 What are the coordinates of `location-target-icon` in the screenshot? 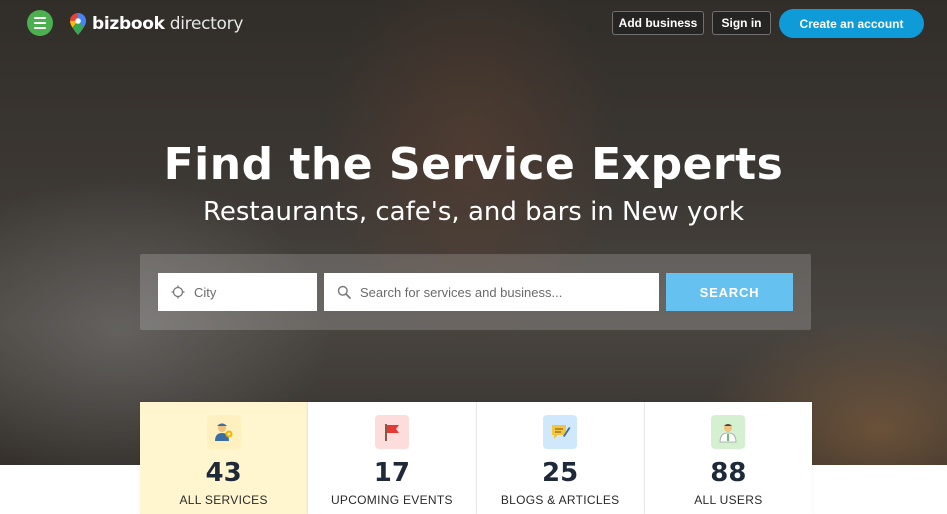 It's located at (178, 292).